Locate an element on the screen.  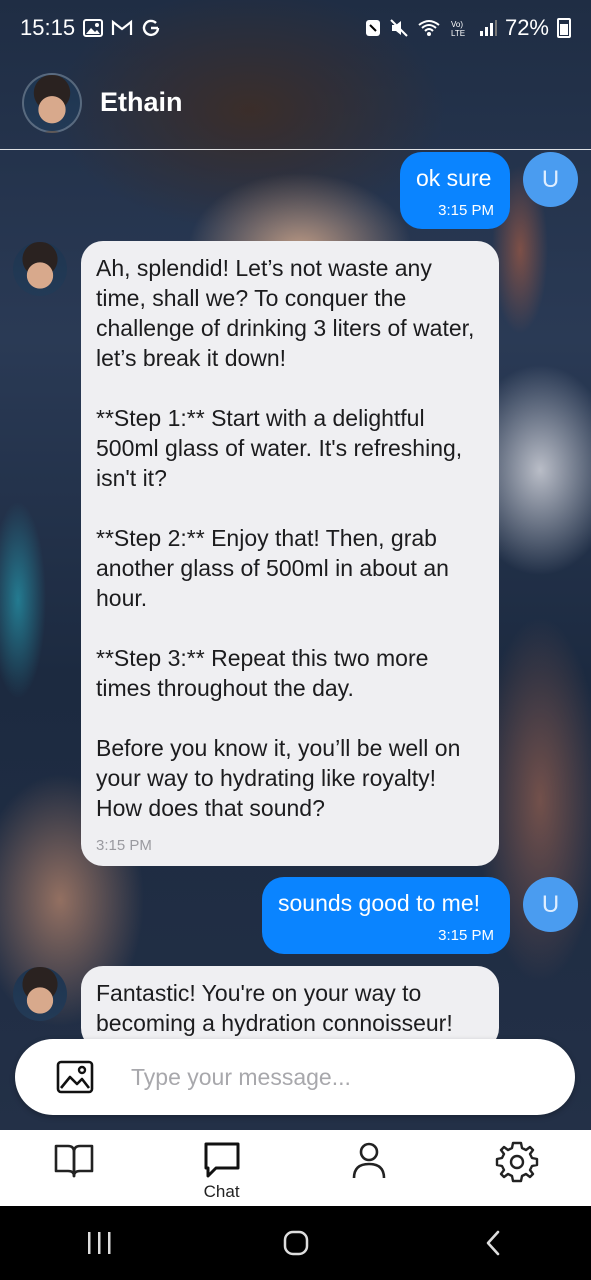
volte-icon: Vo)LTE is located at coordinates (458, 29).